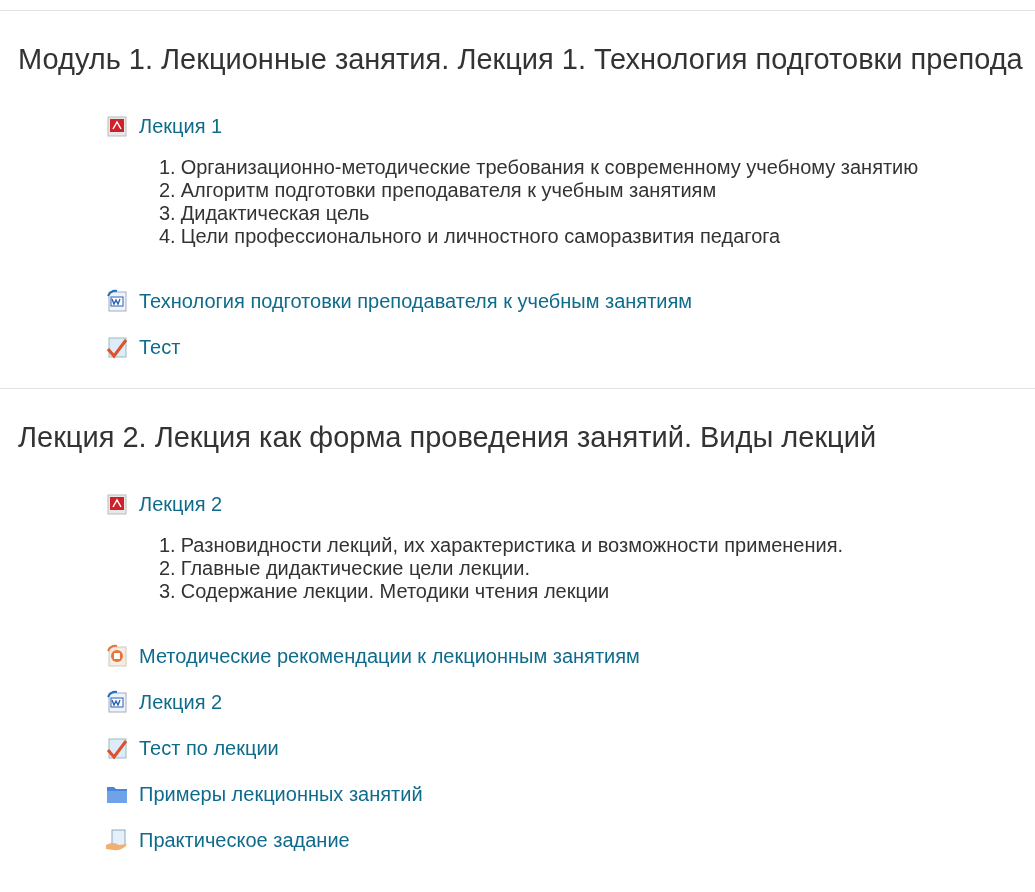  I want to click on activity-link: Тест, so click(160, 347).